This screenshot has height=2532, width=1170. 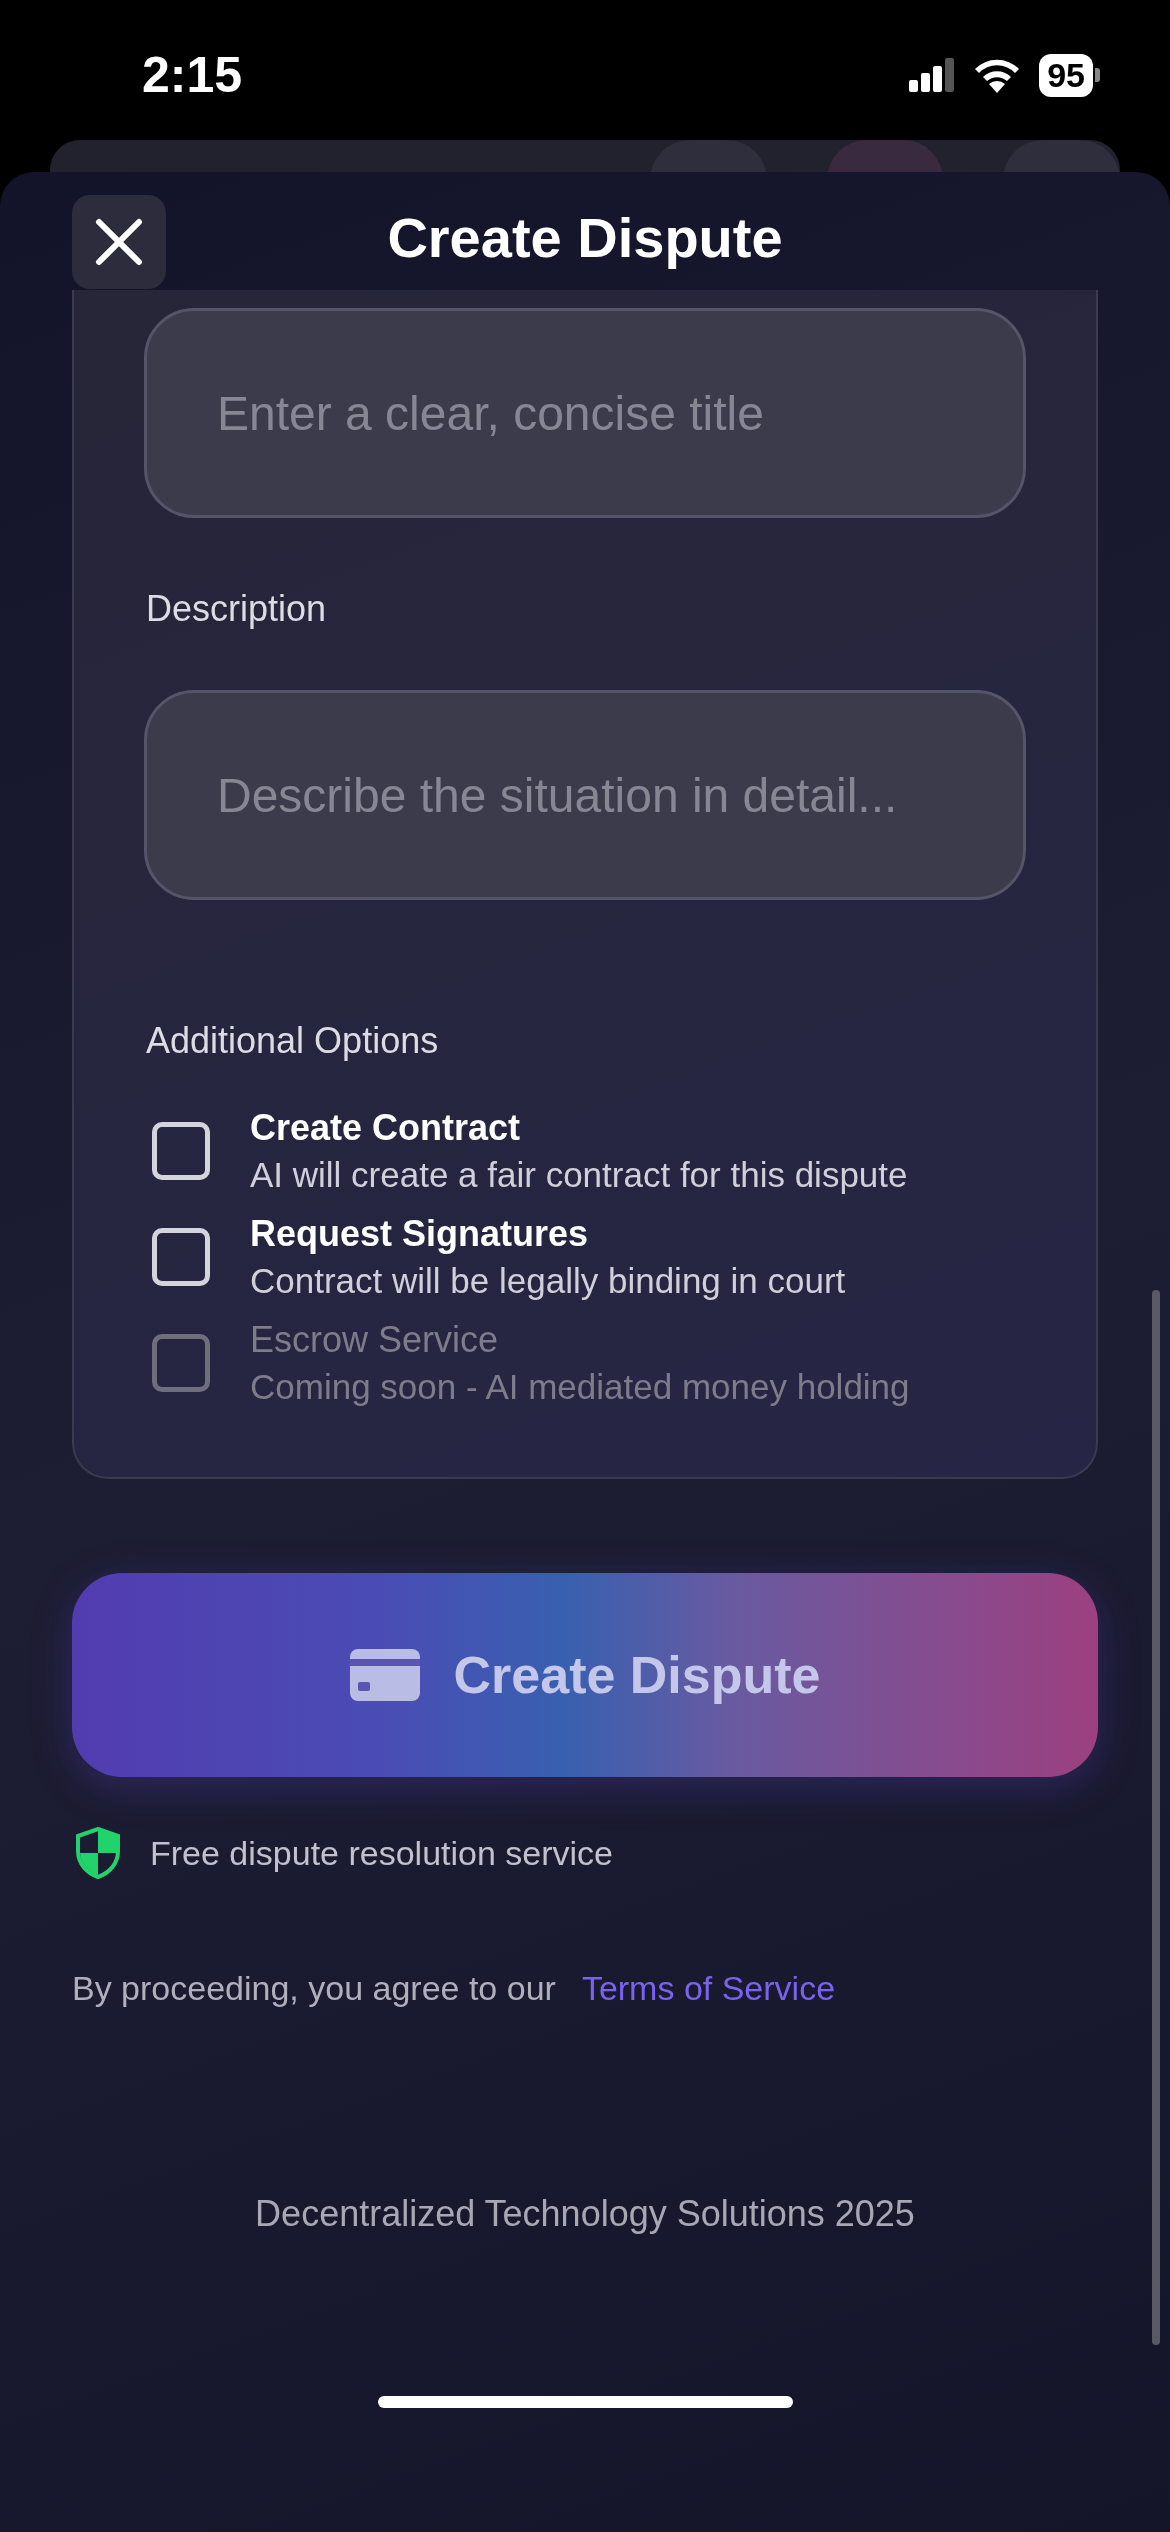 I want to click on signal-icon, so click(x=932, y=75).